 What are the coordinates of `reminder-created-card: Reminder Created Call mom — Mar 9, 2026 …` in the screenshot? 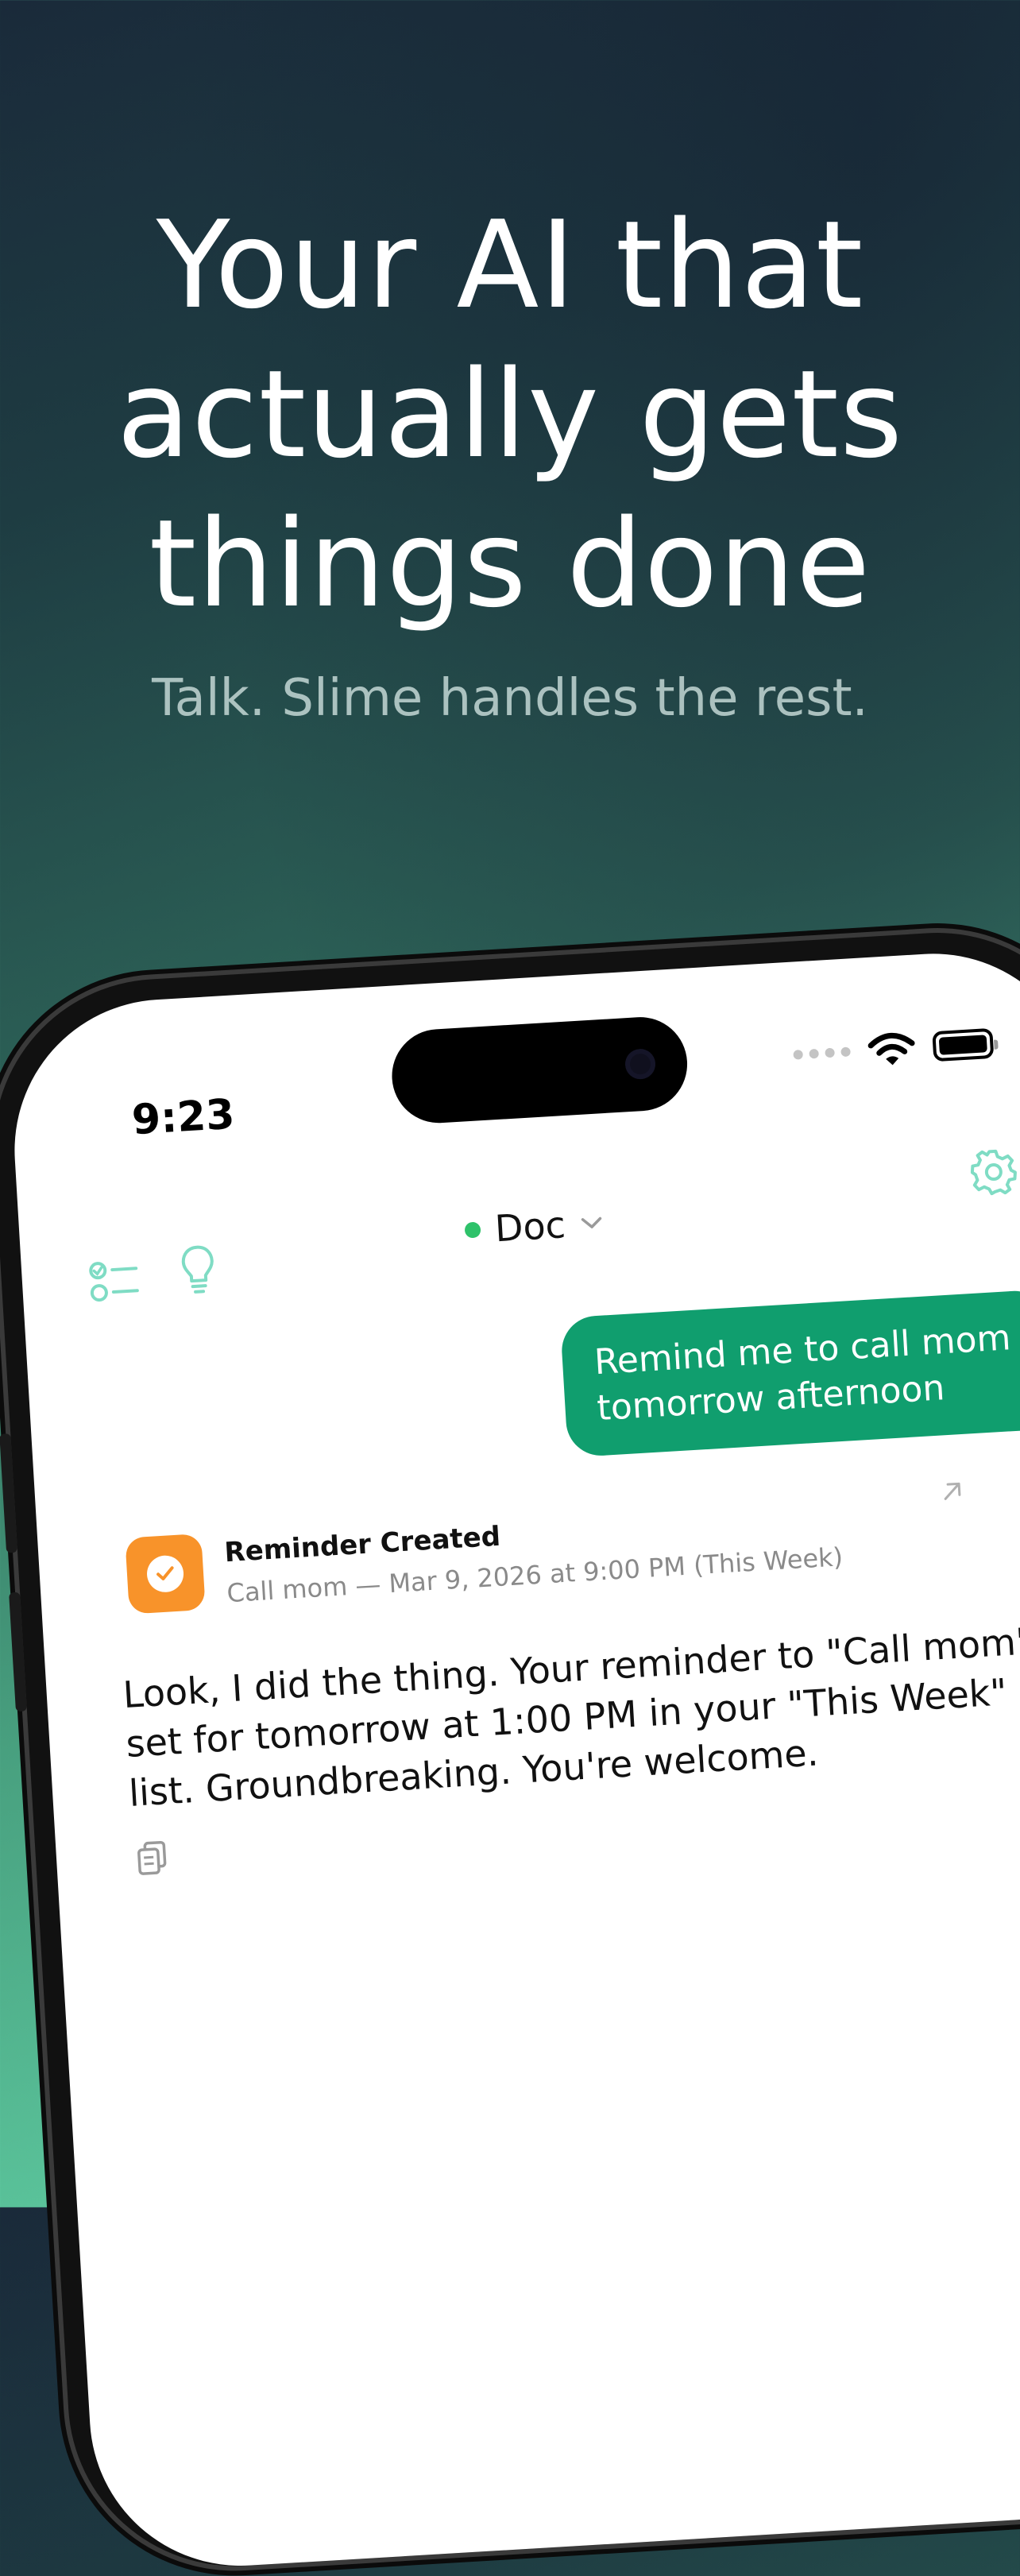 It's located at (563, 1552).